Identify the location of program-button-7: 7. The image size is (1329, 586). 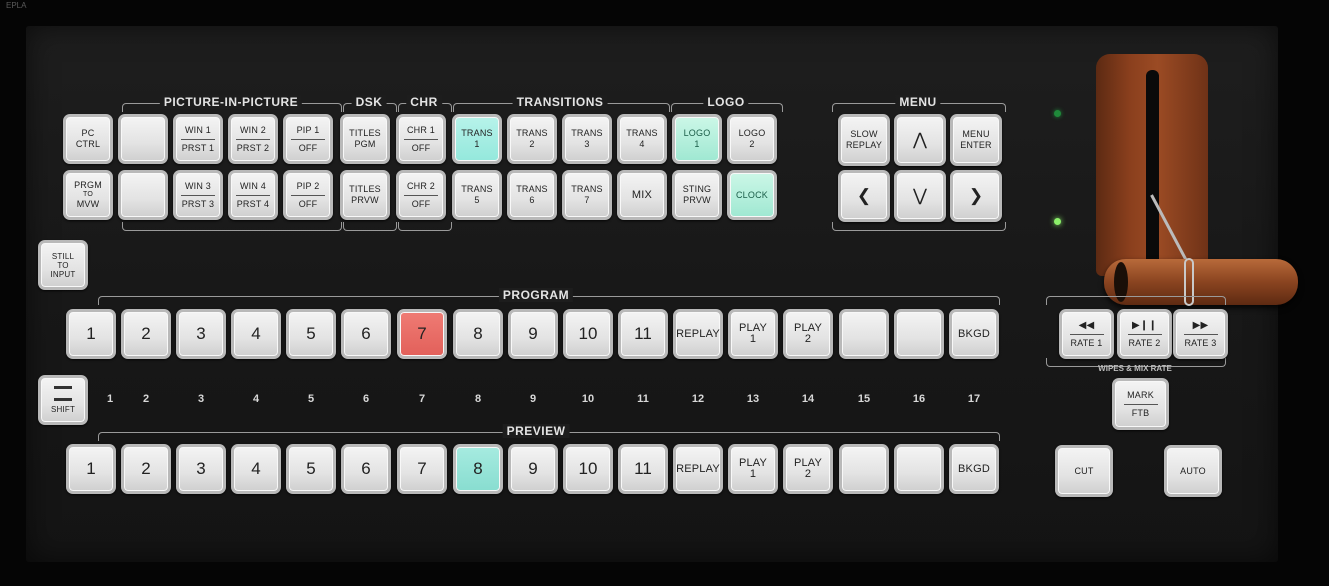
(422, 334).